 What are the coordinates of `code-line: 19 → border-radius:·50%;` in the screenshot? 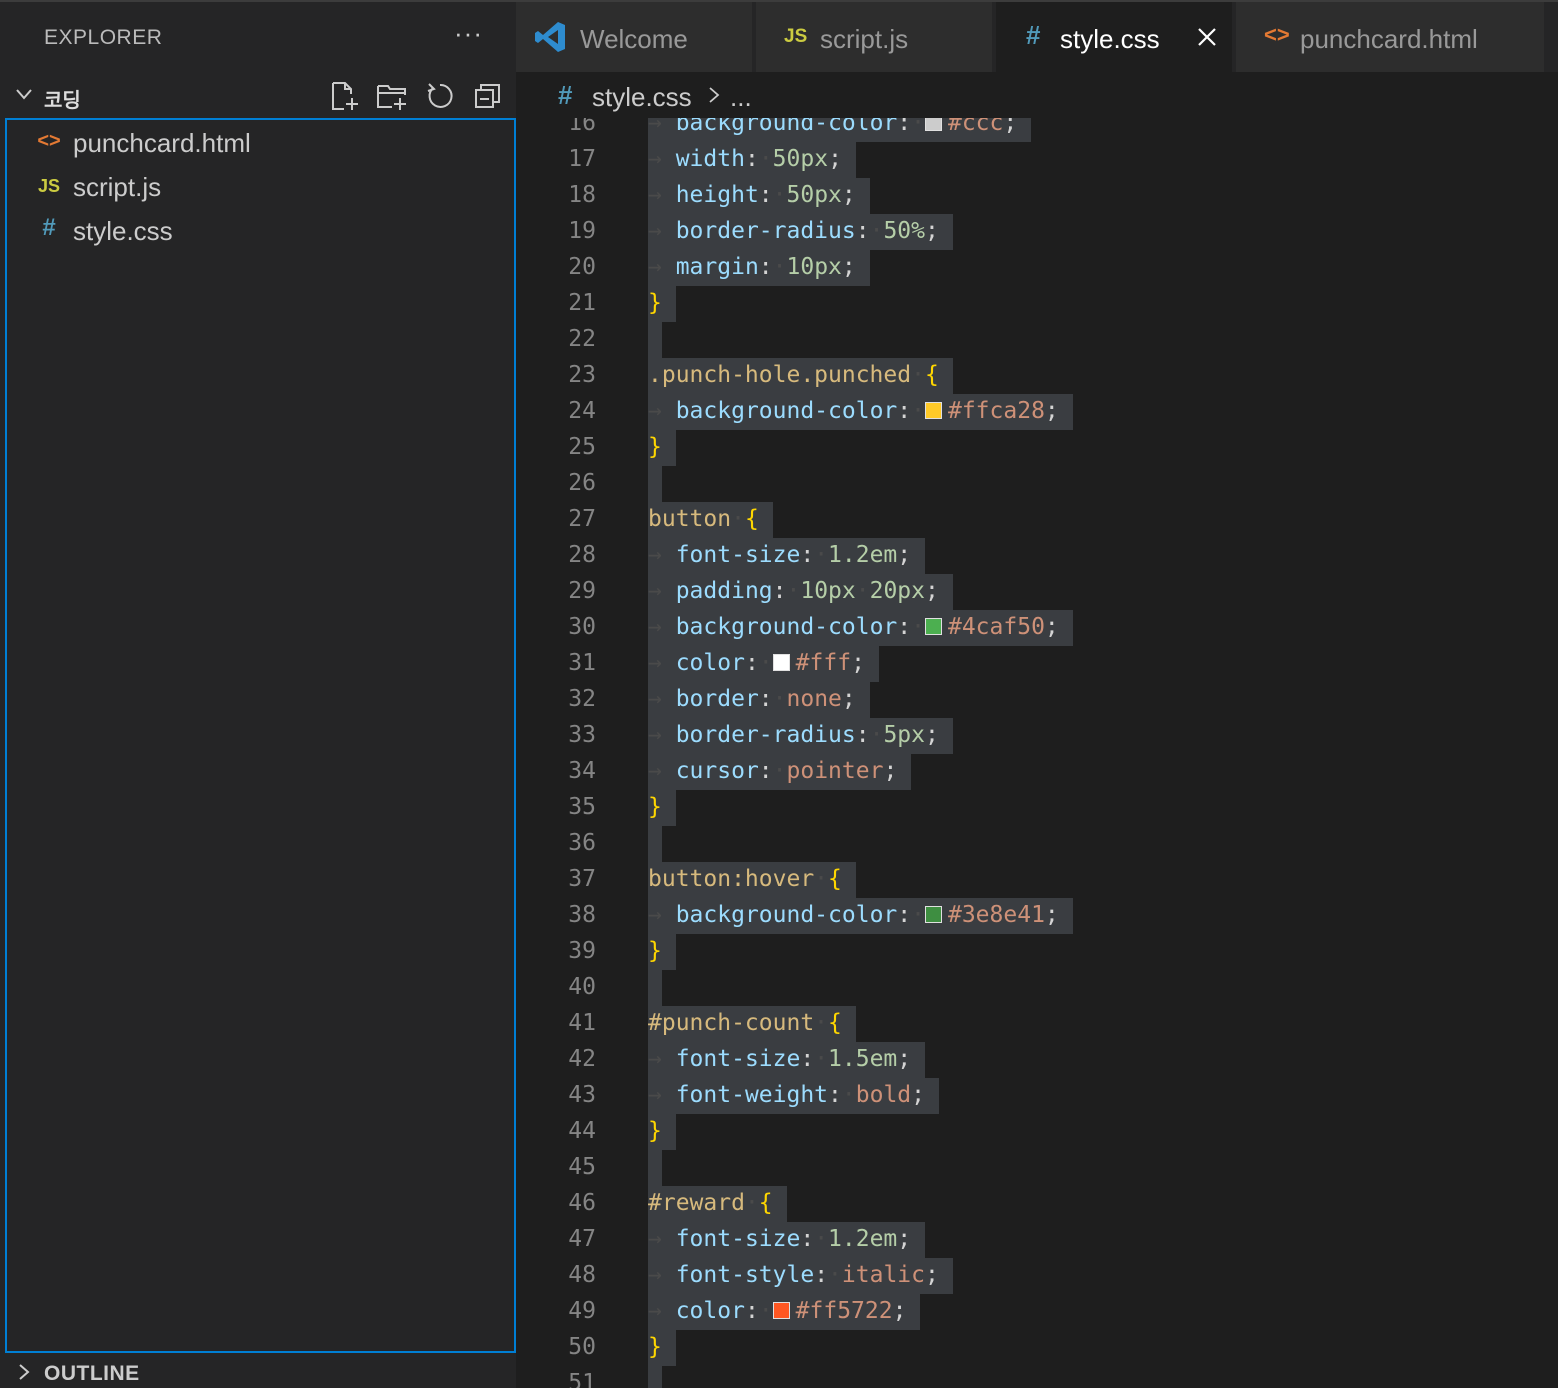 It's located at (1037, 232).